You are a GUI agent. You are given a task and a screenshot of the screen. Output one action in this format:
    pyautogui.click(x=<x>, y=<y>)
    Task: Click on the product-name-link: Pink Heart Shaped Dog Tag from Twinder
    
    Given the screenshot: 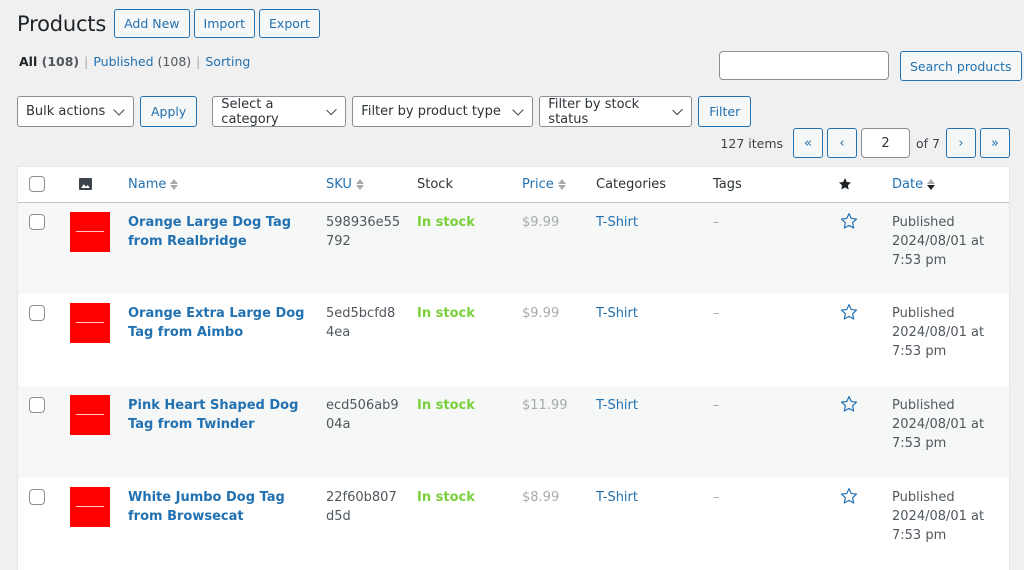 What is the action you would take?
    pyautogui.click(x=213, y=415)
    